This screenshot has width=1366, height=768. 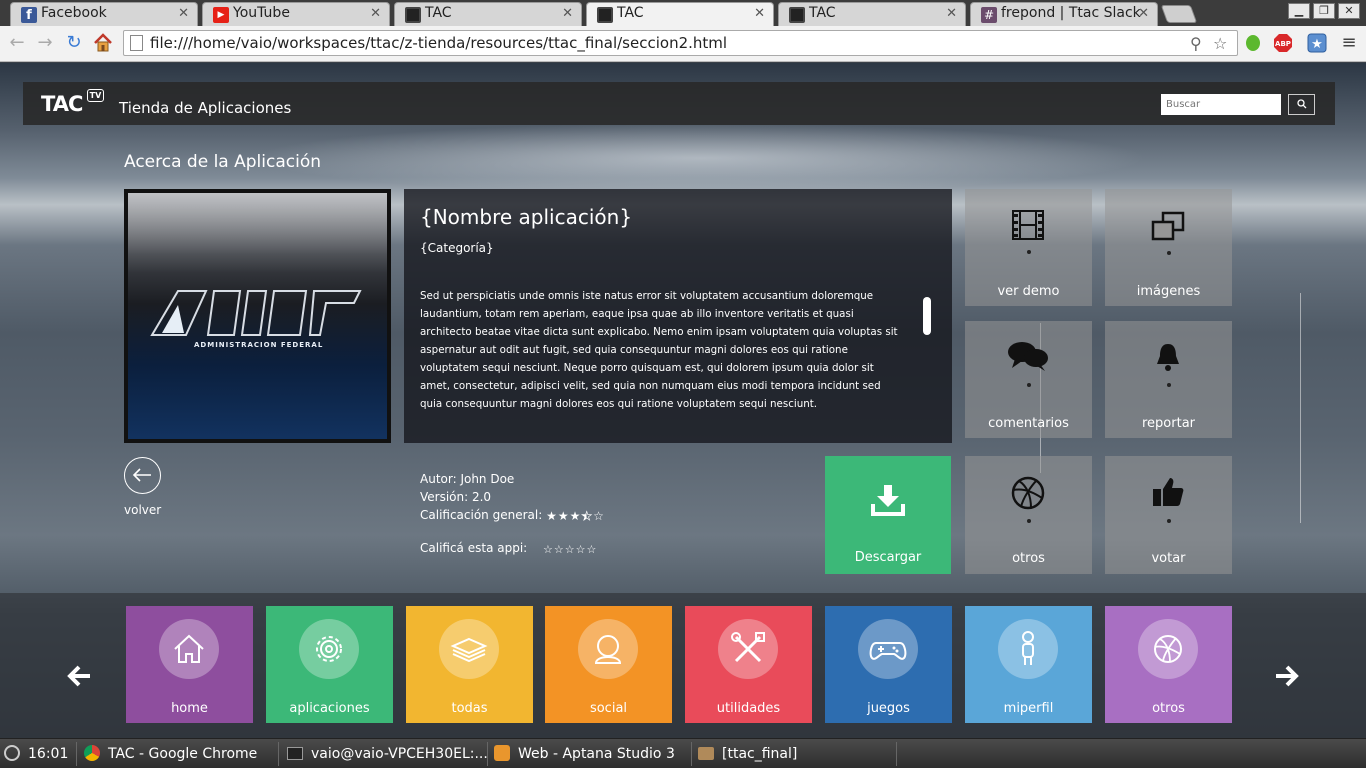 What do you see at coordinates (888, 515) in the screenshot?
I see `download-button: Descargar` at bounding box center [888, 515].